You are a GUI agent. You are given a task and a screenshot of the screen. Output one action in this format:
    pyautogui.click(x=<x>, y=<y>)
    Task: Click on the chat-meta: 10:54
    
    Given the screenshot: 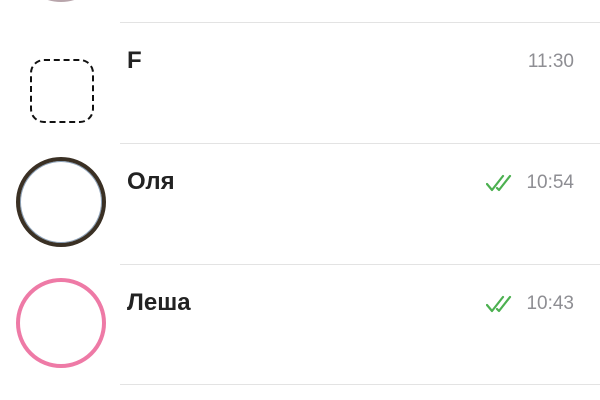 What is the action you would take?
    pyautogui.click(x=530, y=183)
    